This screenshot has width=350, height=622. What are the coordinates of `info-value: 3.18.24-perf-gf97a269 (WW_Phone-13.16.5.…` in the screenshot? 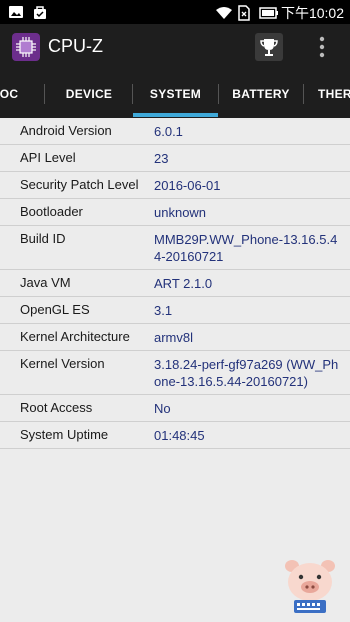 It's located at (246, 373).